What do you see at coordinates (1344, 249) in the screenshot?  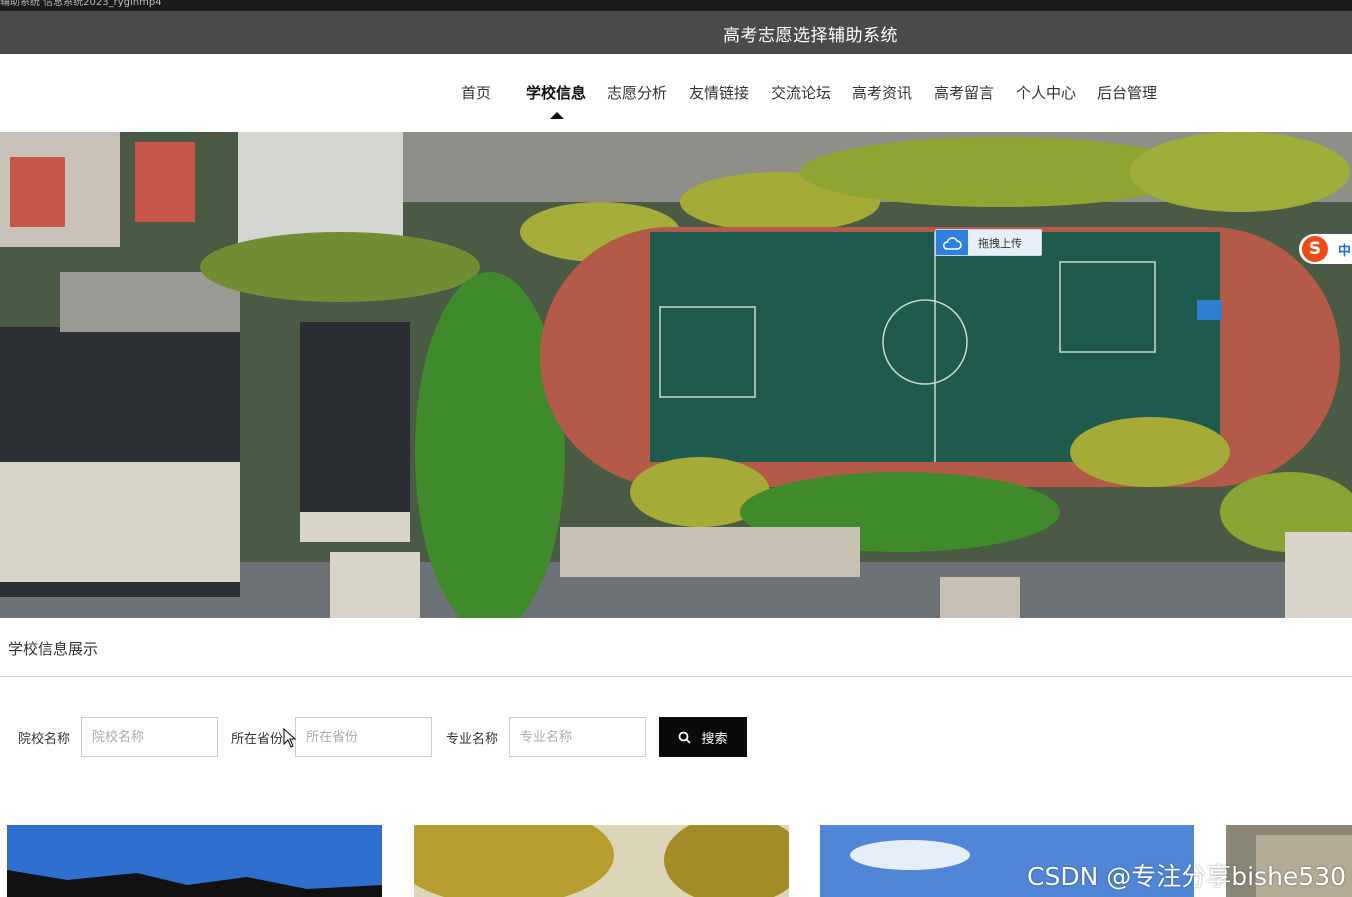 I see `ime-mode-indicator: 中` at bounding box center [1344, 249].